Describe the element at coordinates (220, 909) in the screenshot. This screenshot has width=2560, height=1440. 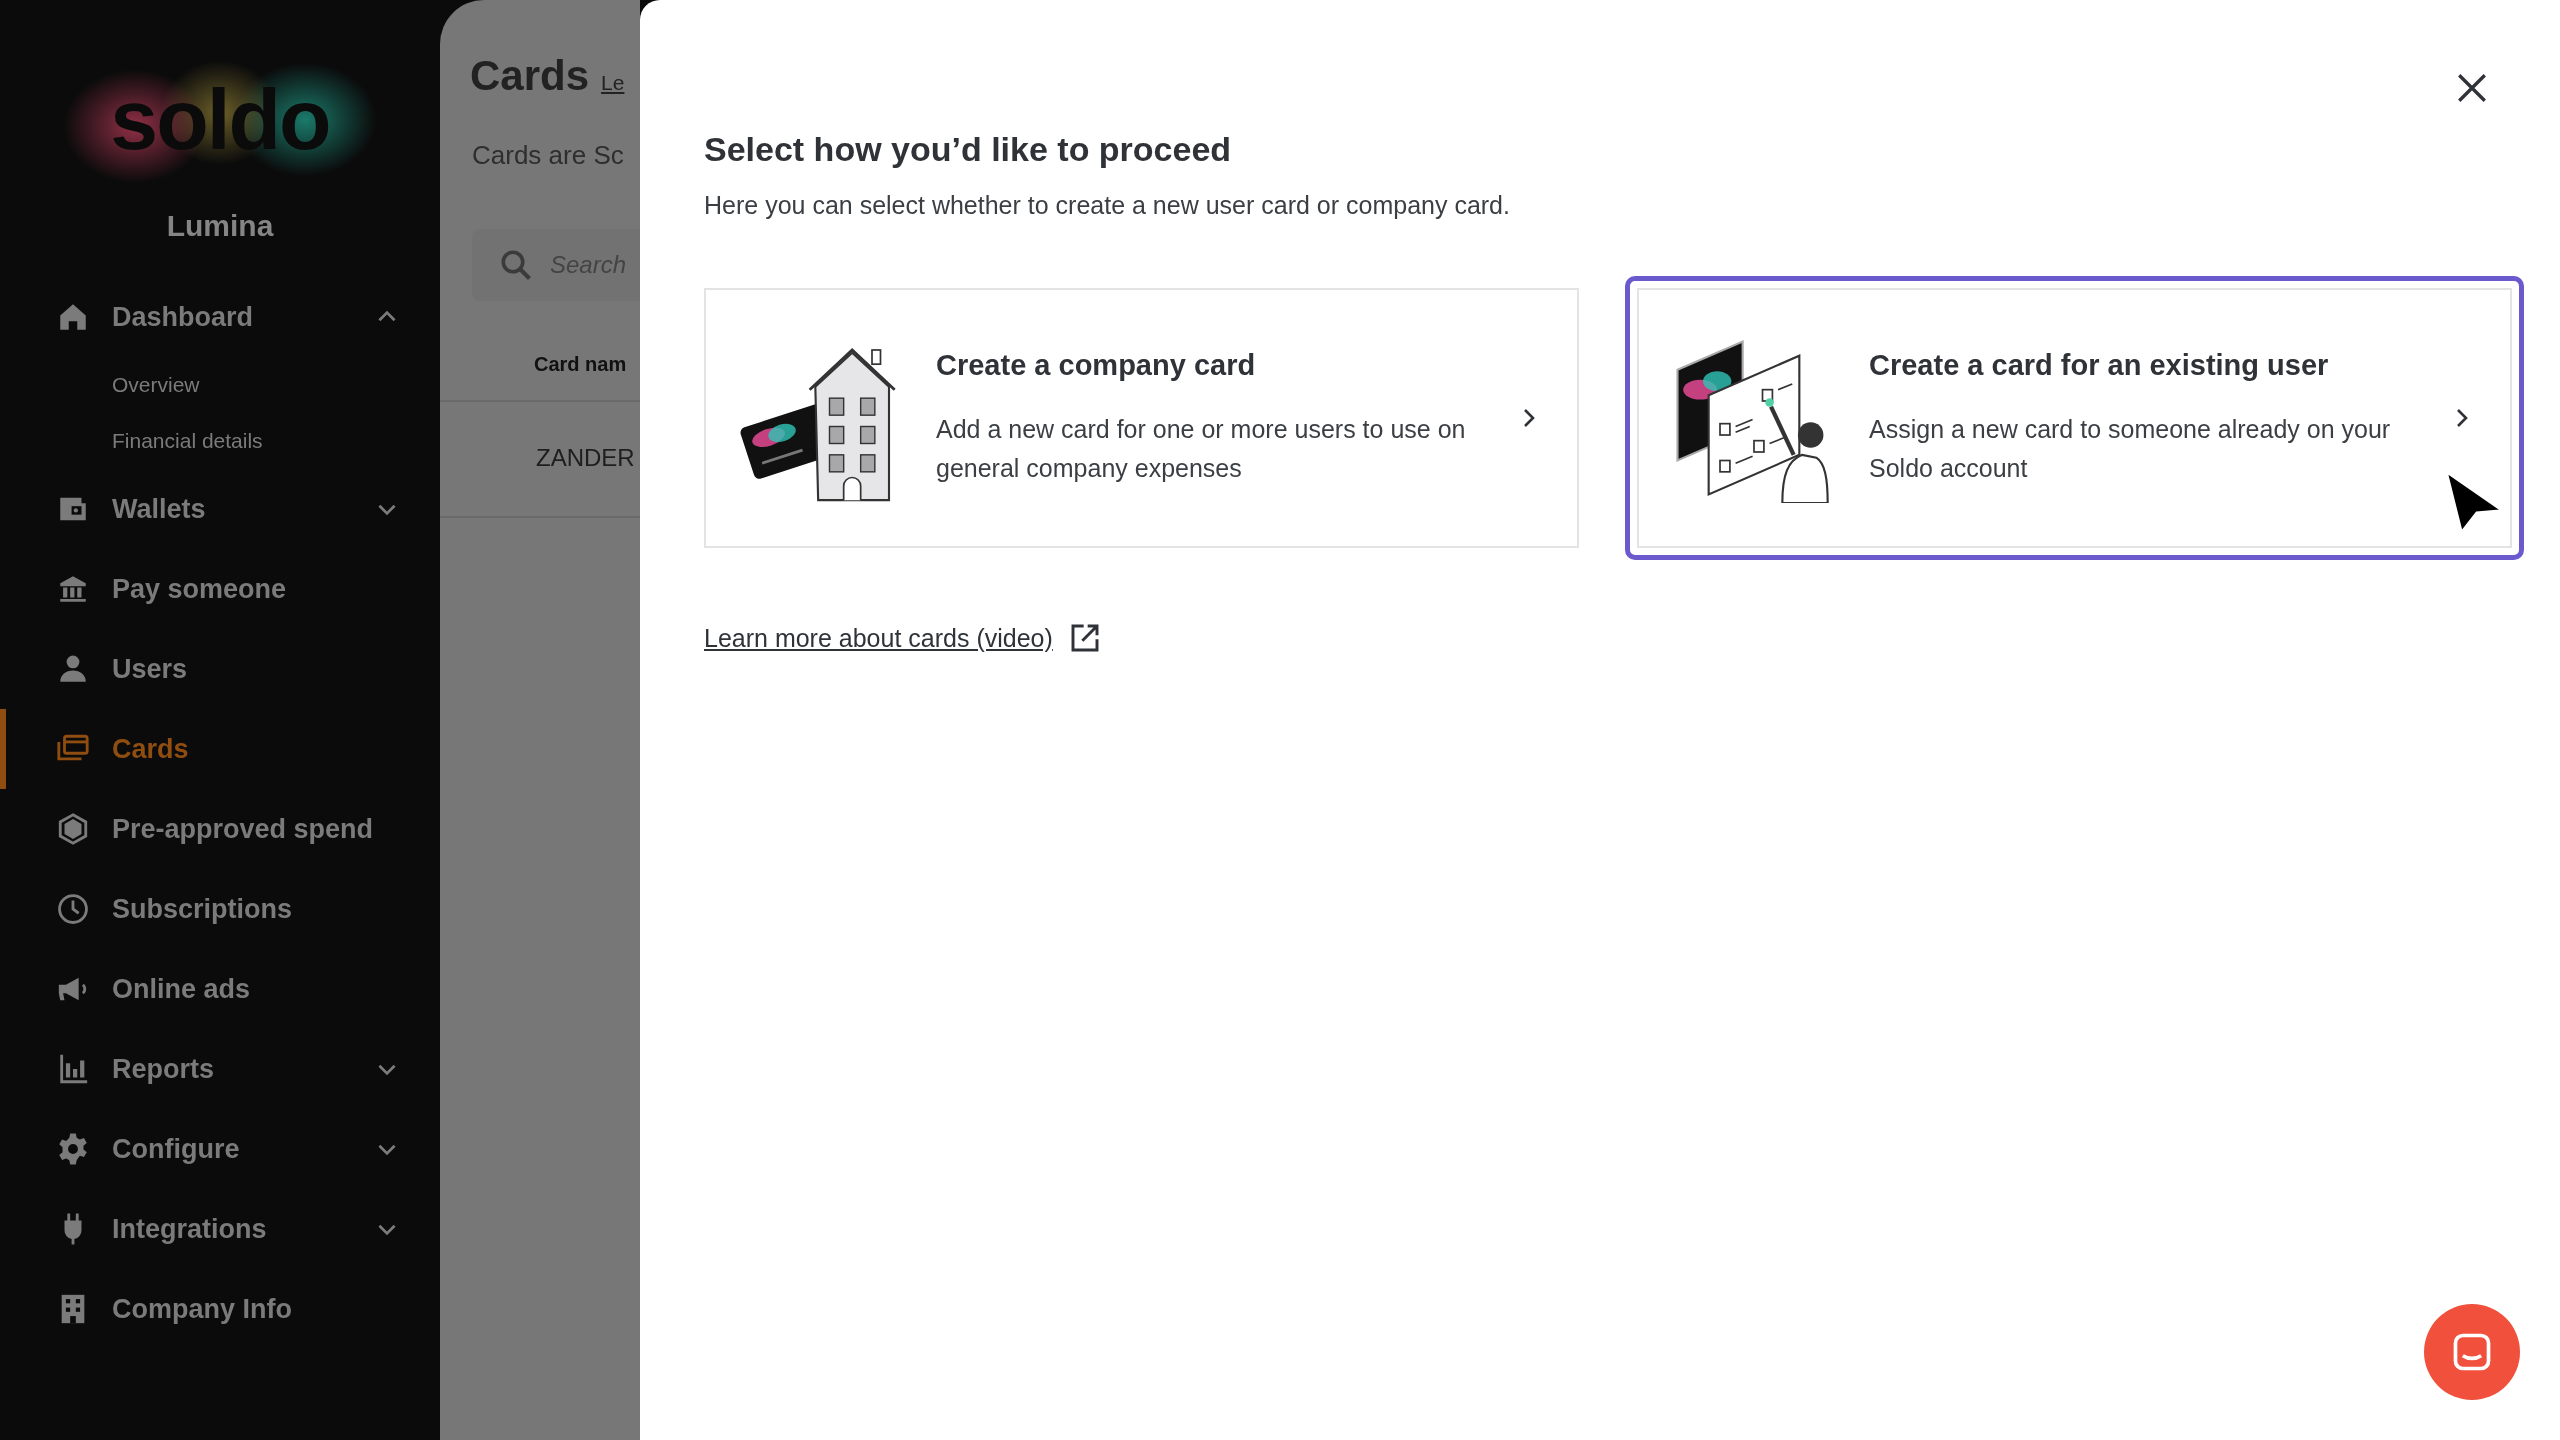
I see `sidebar-item: Subscriptions` at that location.